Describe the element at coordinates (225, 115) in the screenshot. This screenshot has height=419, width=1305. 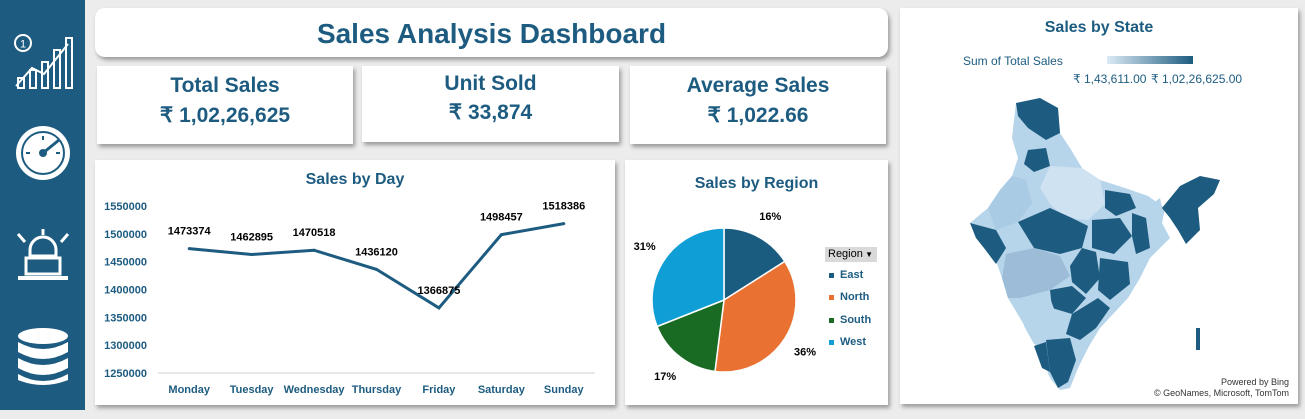
I see `kpi-value: ₹ 1,02,26,625` at that location.